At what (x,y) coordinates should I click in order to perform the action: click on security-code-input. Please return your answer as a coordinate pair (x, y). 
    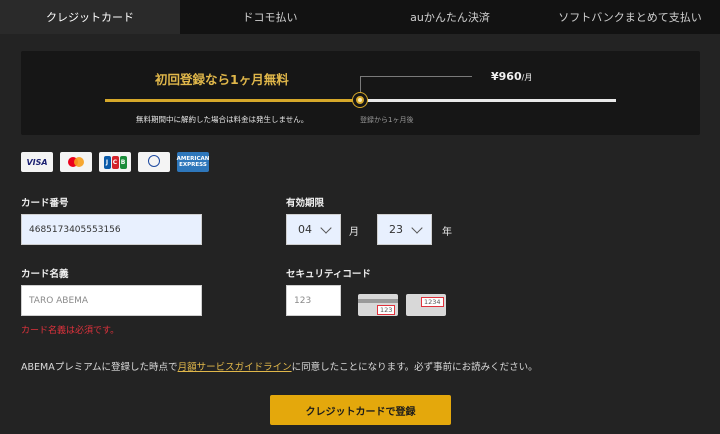
    Looking at the image, I should click on (313, 300).